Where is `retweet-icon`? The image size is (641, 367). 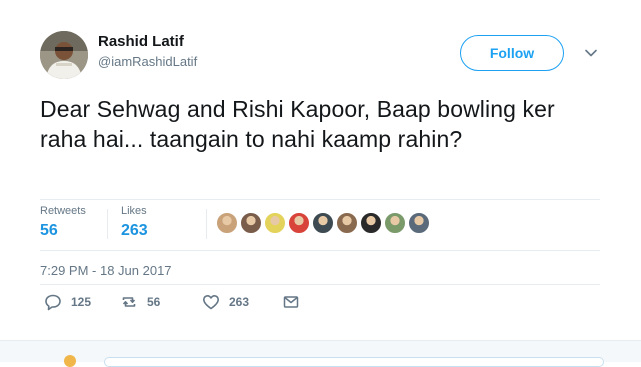
retweet-icon is located at coordinates (129, 302).